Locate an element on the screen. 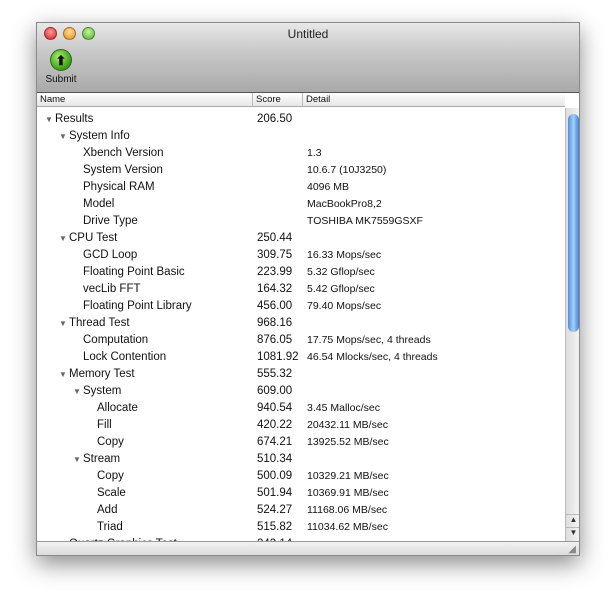  scroll-down-arrow: ▼ is located at coordinates (572, 533).